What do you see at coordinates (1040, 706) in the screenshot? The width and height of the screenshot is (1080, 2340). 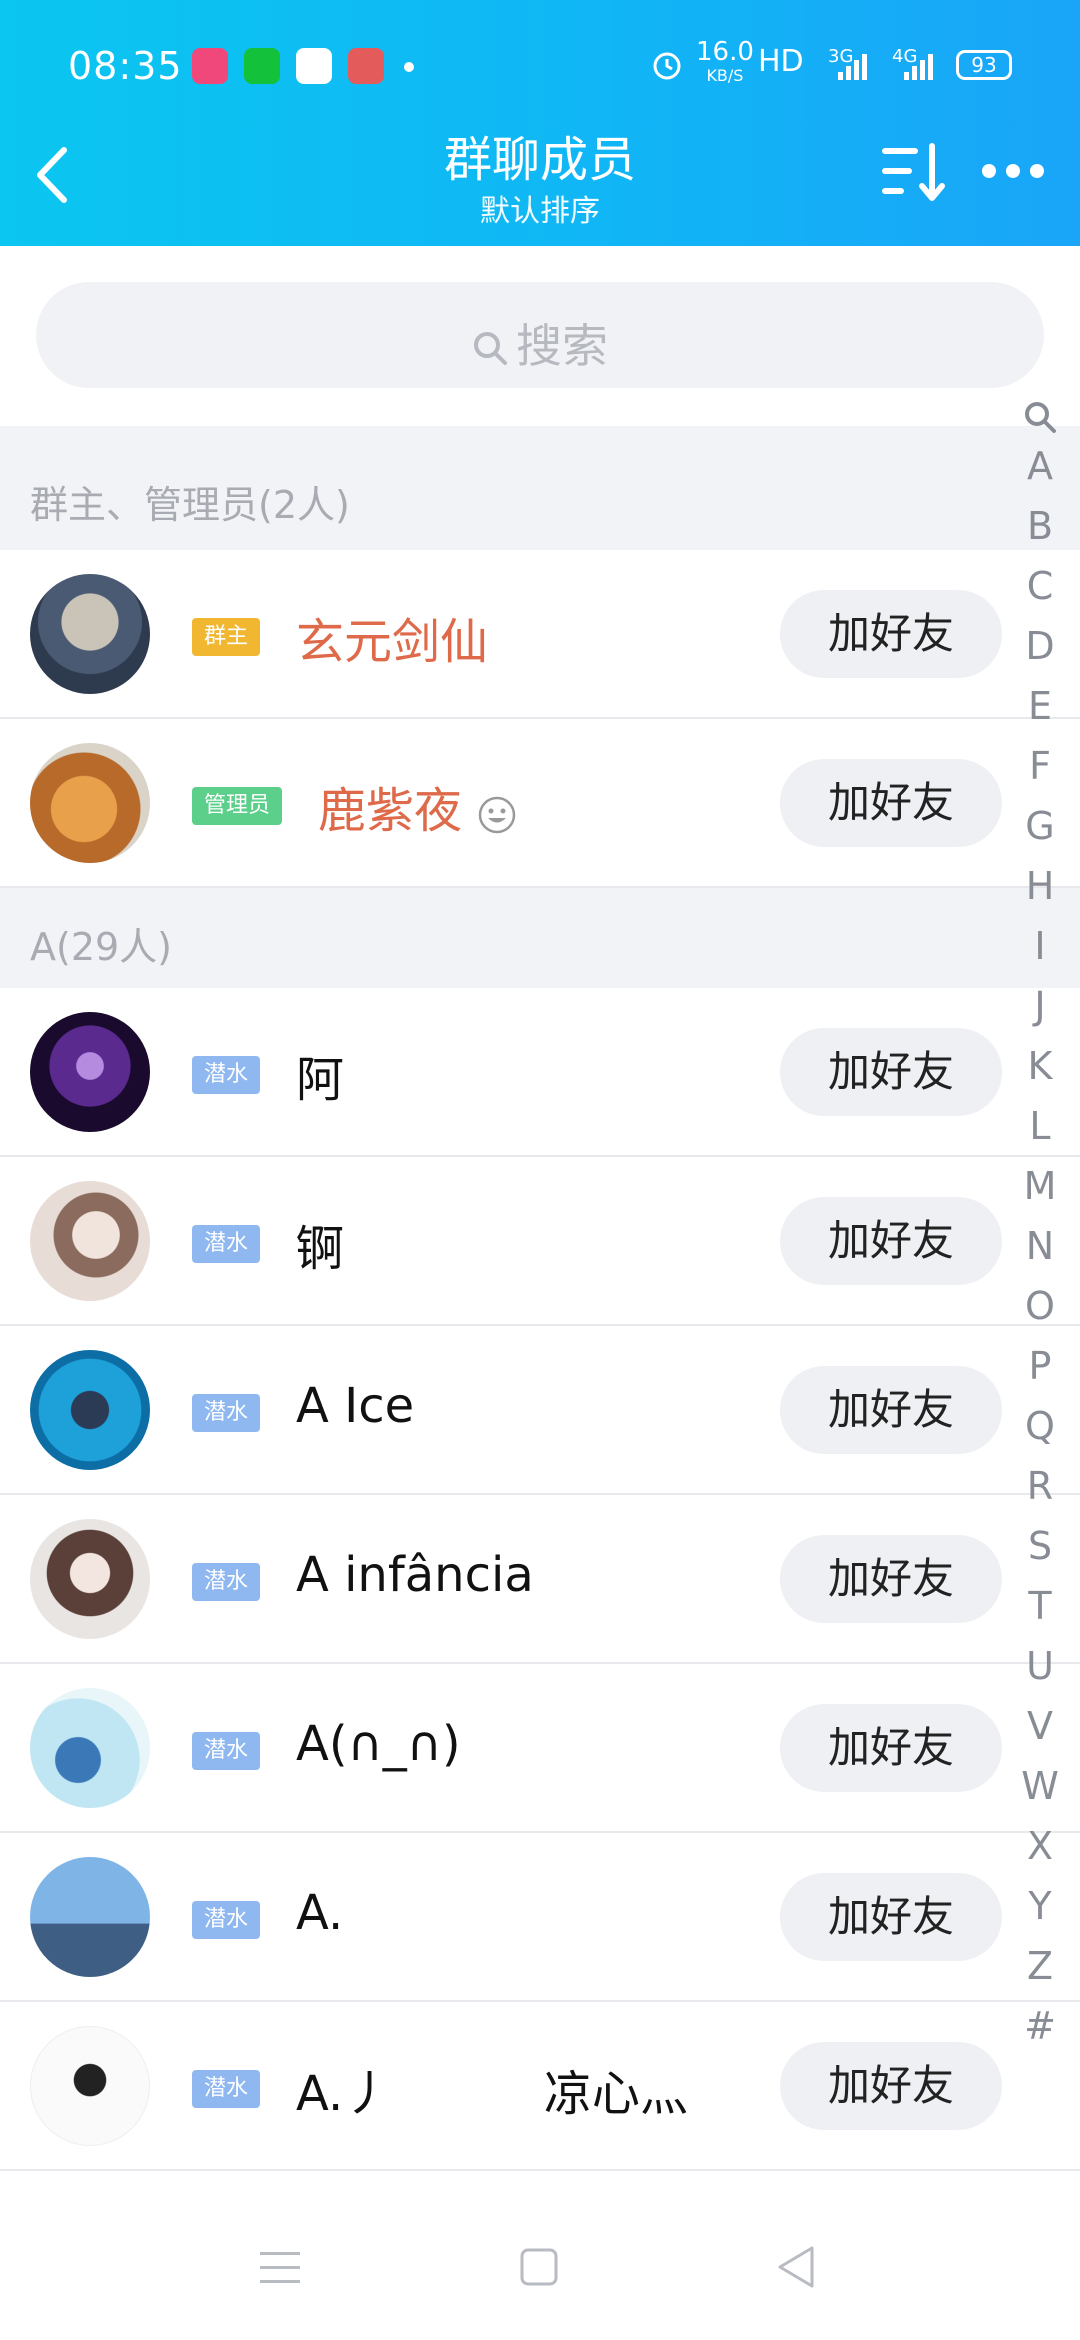 I see `index-letter-e: E` at bounding box center [1040, 706].